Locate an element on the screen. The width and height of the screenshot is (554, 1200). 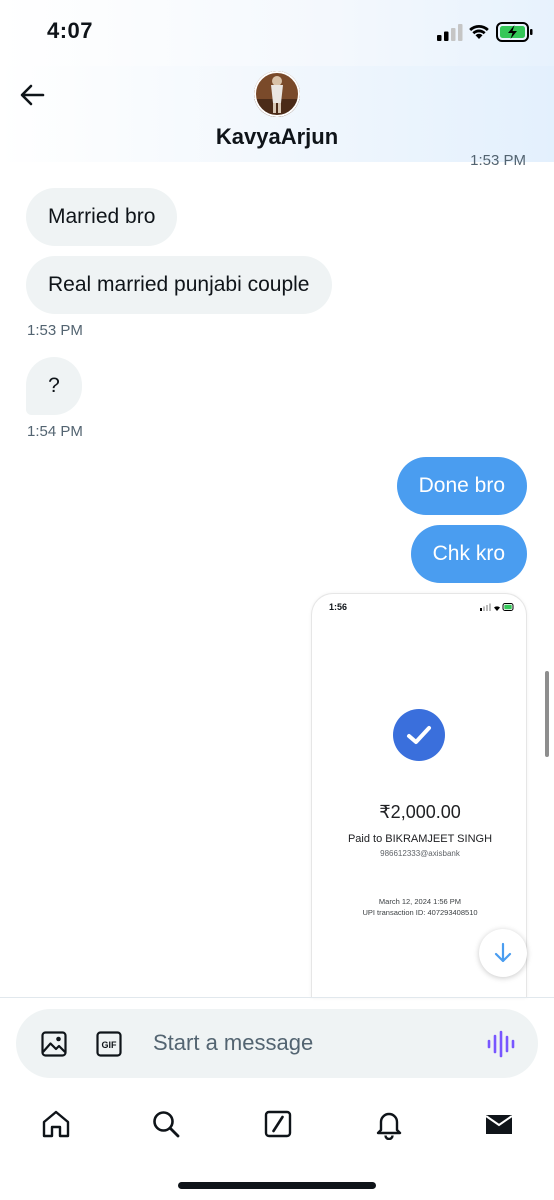
status-time: 4:07 is located at coordinates (70, 30).